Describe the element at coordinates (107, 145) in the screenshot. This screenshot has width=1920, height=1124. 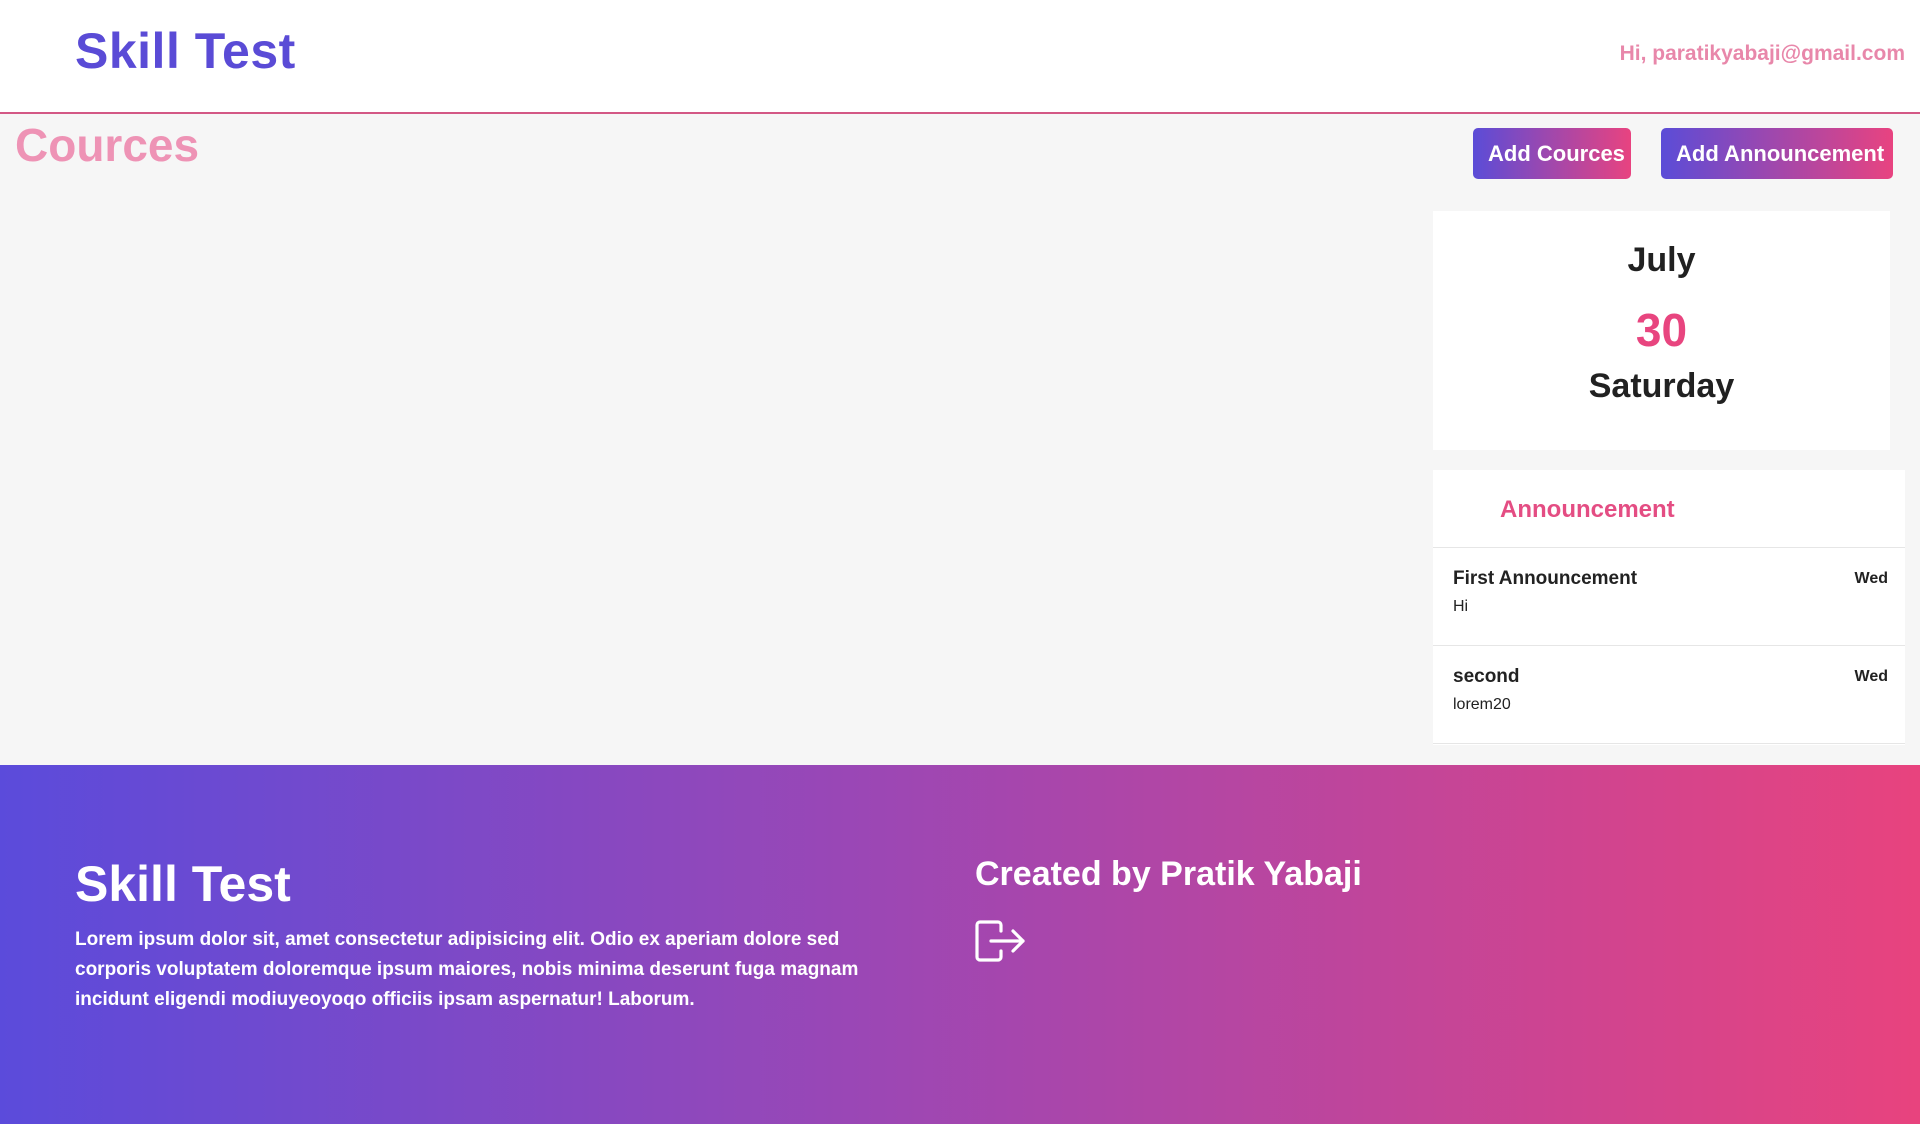
I see `page-title: Cources` at that location.